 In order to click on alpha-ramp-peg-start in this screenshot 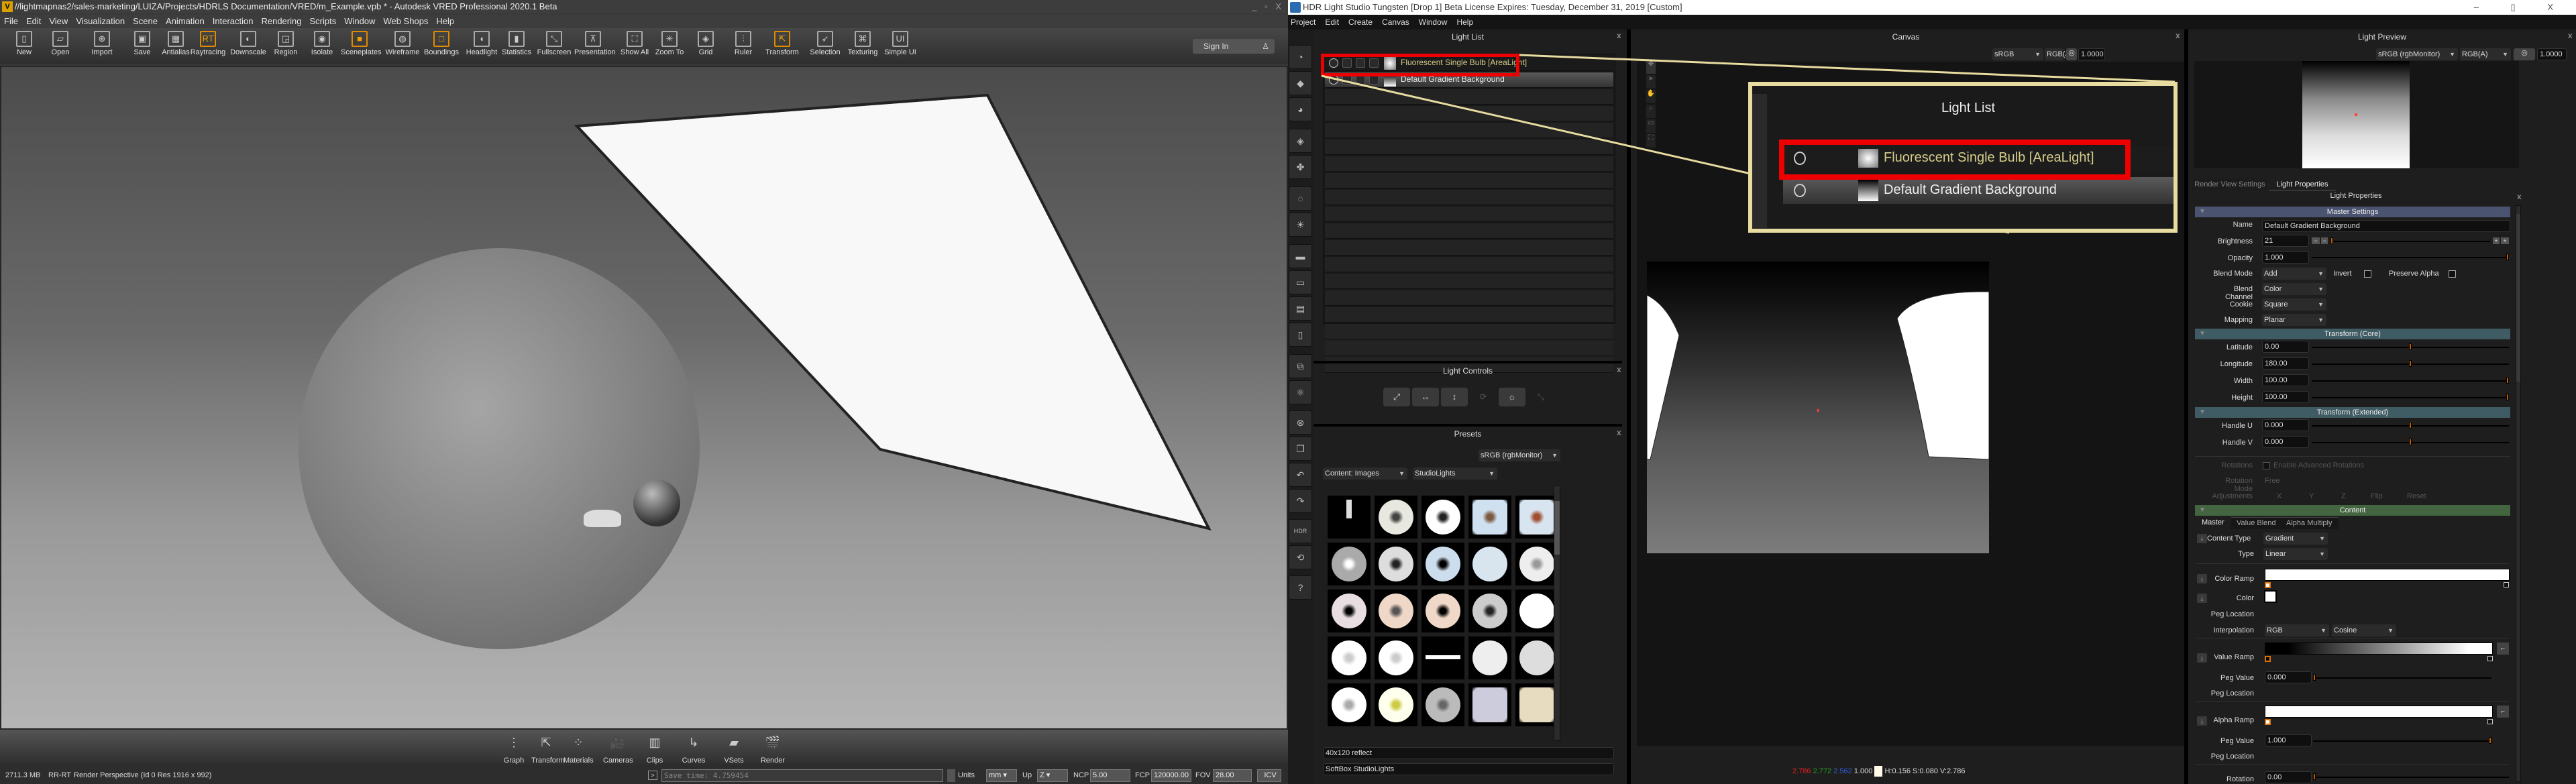, I will do `click(2268, 722)`.